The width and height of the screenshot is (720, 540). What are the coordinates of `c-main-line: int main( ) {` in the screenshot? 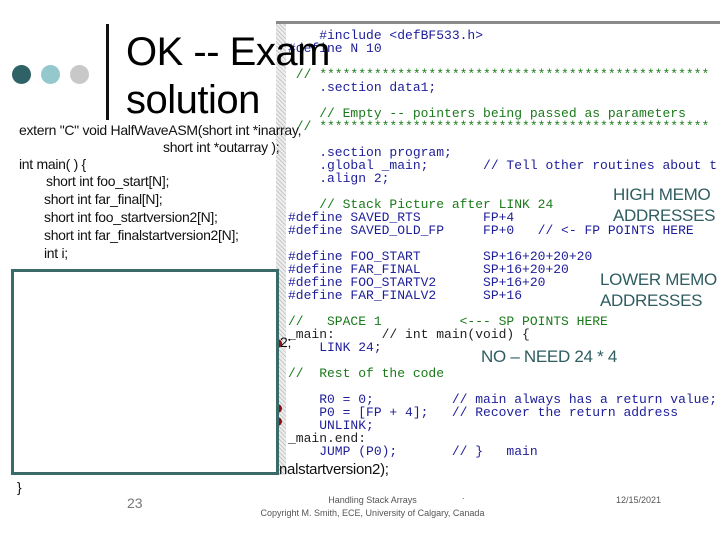 It's located at (52, 164).